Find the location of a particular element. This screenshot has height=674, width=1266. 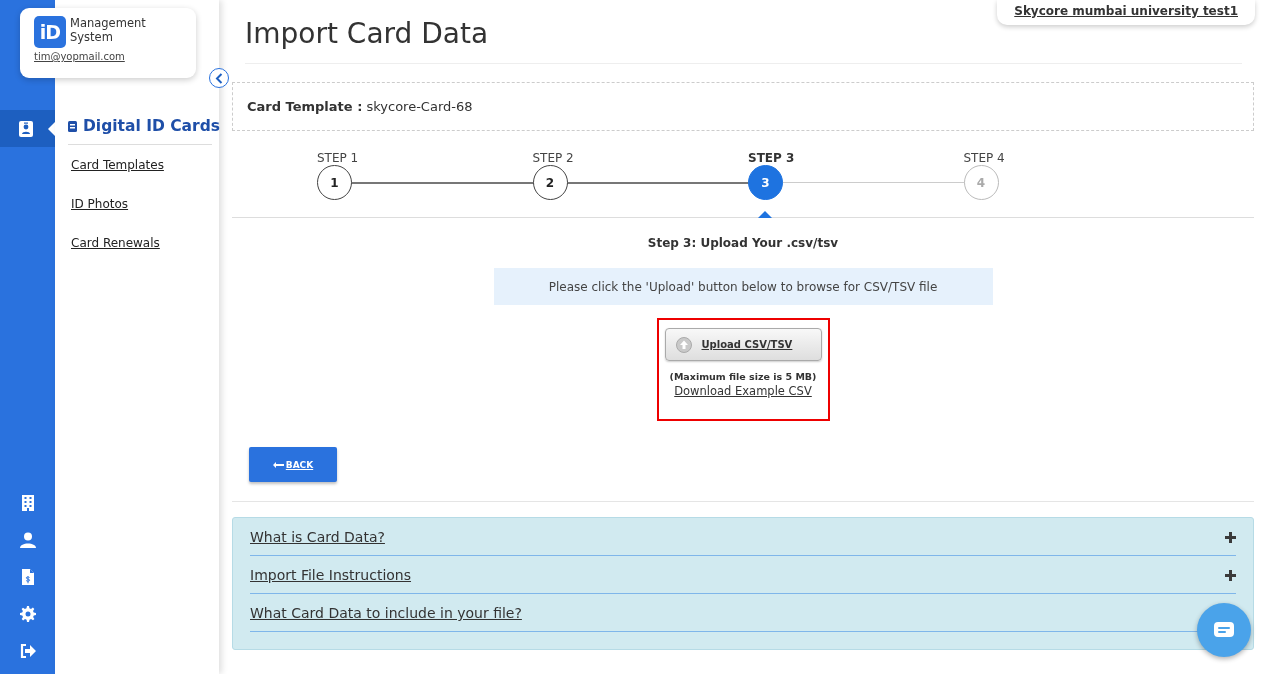

download-link: Download Example CSV is located at coordinates (743, 391).